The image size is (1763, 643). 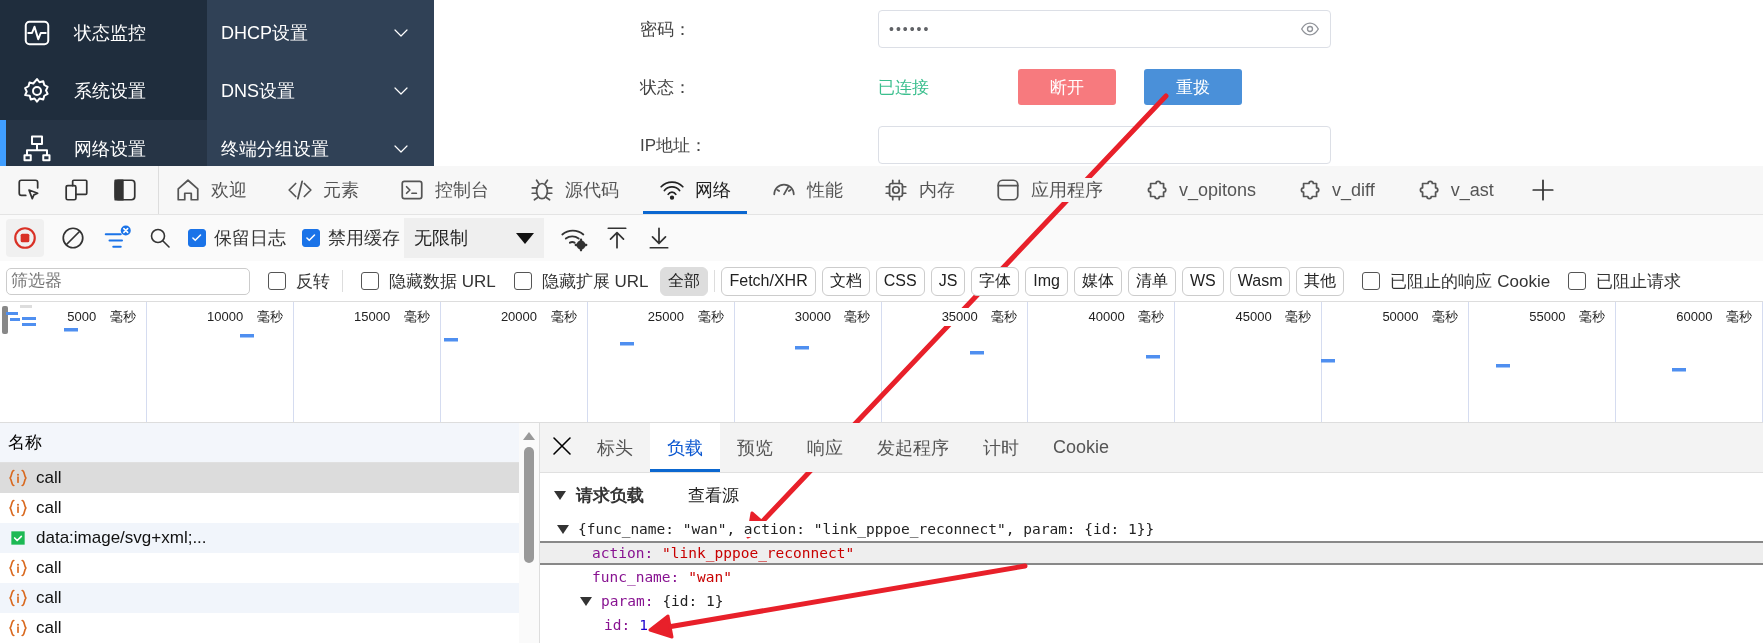 What do you see at coordinates (610, 495) in the screenshot?
I see `section-title: 请求负载` at bounding box center [610, 495].